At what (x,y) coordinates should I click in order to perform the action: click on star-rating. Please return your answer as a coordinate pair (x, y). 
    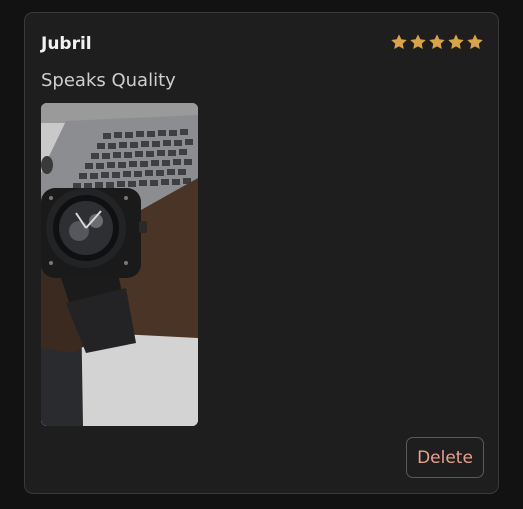
    Looking at the image, I should click on (437, 42).